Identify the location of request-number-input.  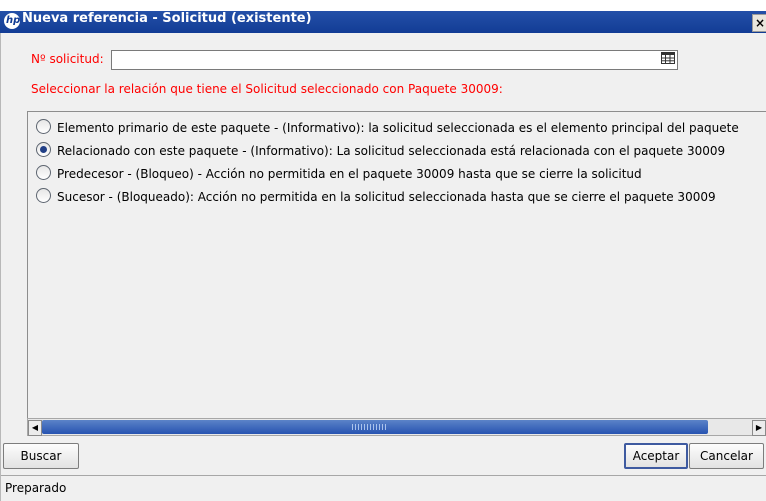
(394, 60).